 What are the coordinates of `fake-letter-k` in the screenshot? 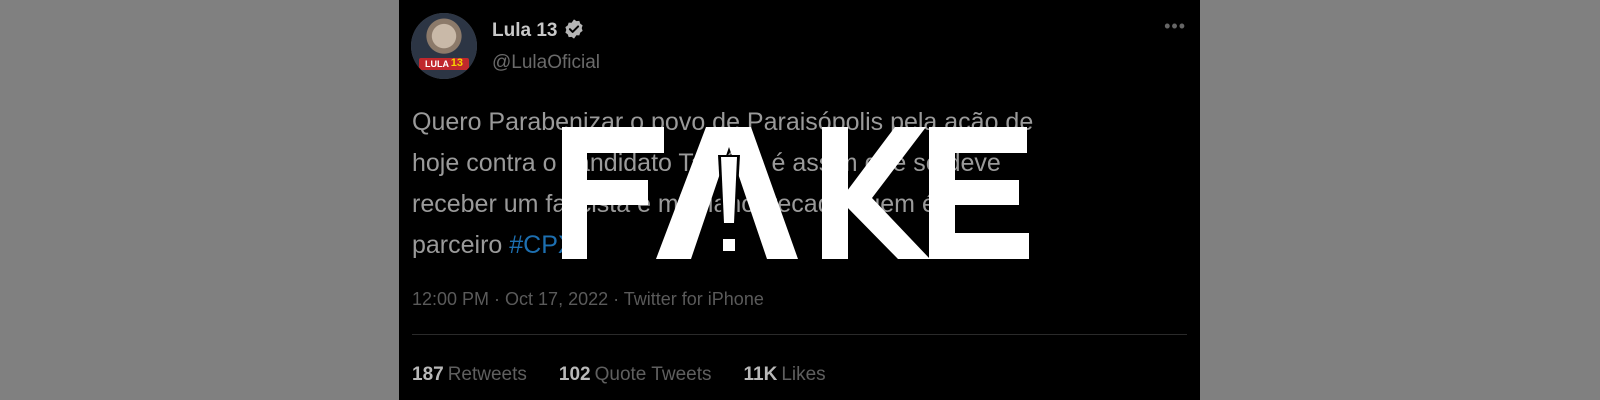 It's located at (876, 193).